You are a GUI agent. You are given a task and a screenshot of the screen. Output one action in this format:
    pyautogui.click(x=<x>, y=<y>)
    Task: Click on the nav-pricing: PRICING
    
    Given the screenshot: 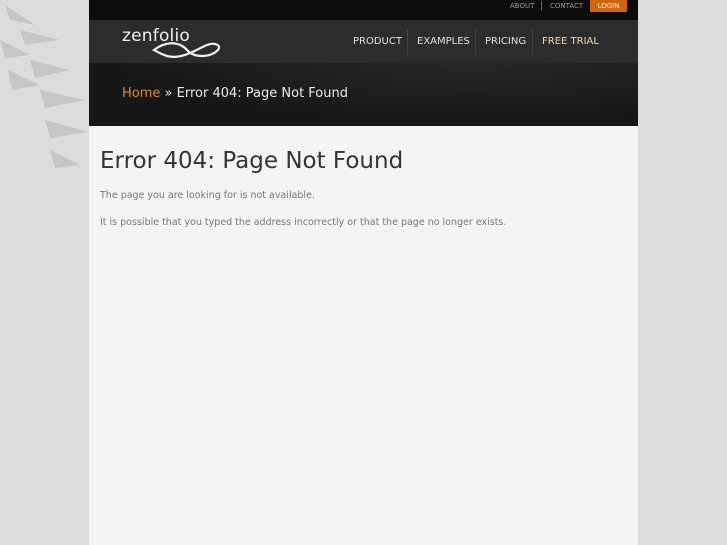 What is the action you would take?
    pyautogui.click(x=505, y=42)
    